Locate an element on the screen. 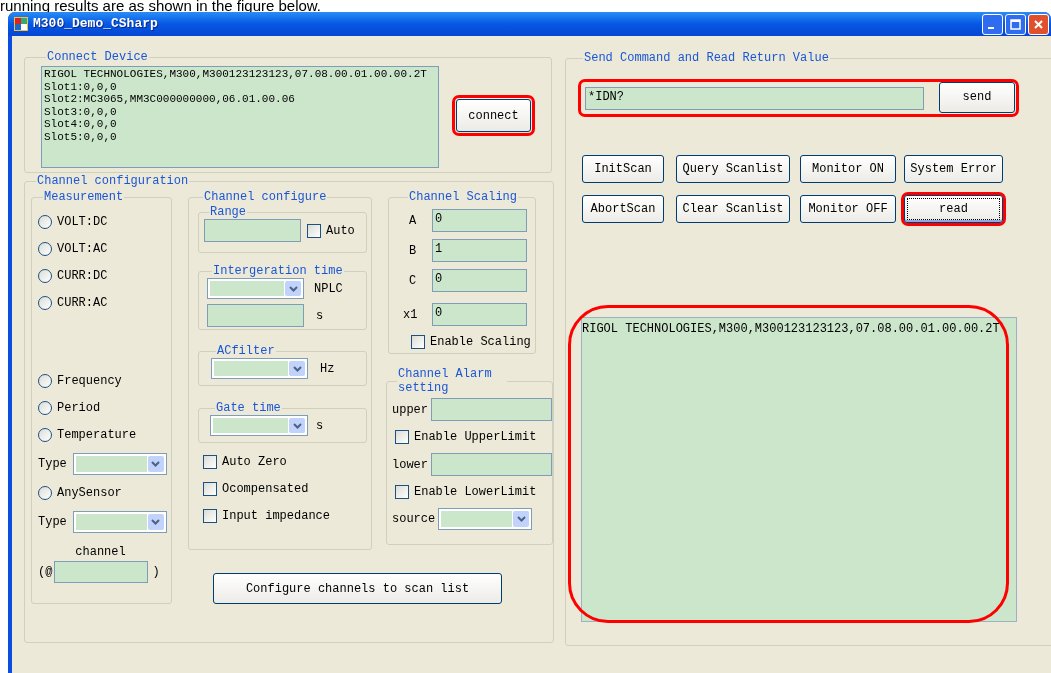 This screenshot has width=1051, height=673. group-title: Channel Scaling is located at coordinates (463, 197).